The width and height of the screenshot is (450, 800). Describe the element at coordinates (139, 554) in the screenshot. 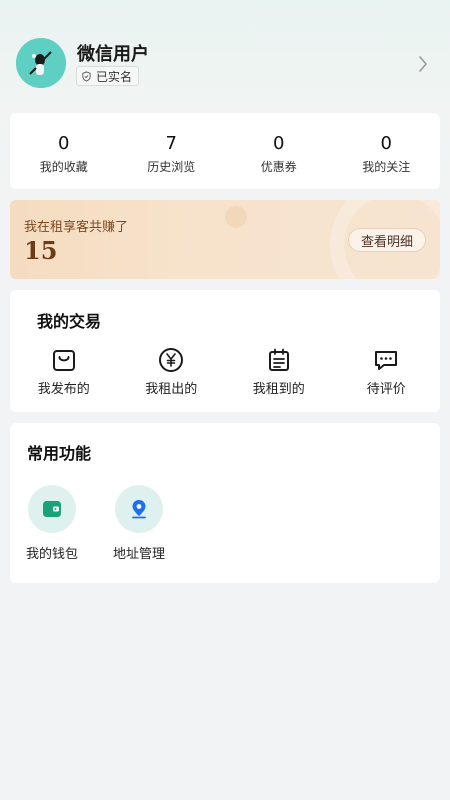

I see `feature-label: 地址管理` at that location.